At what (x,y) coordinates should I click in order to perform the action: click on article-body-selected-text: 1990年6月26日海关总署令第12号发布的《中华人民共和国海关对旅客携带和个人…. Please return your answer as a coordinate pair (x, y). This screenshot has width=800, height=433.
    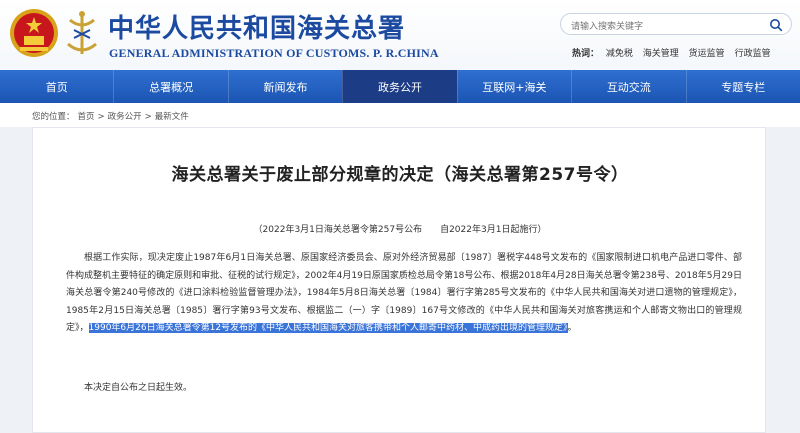
    Looking at the image, I should click on (328, 328).